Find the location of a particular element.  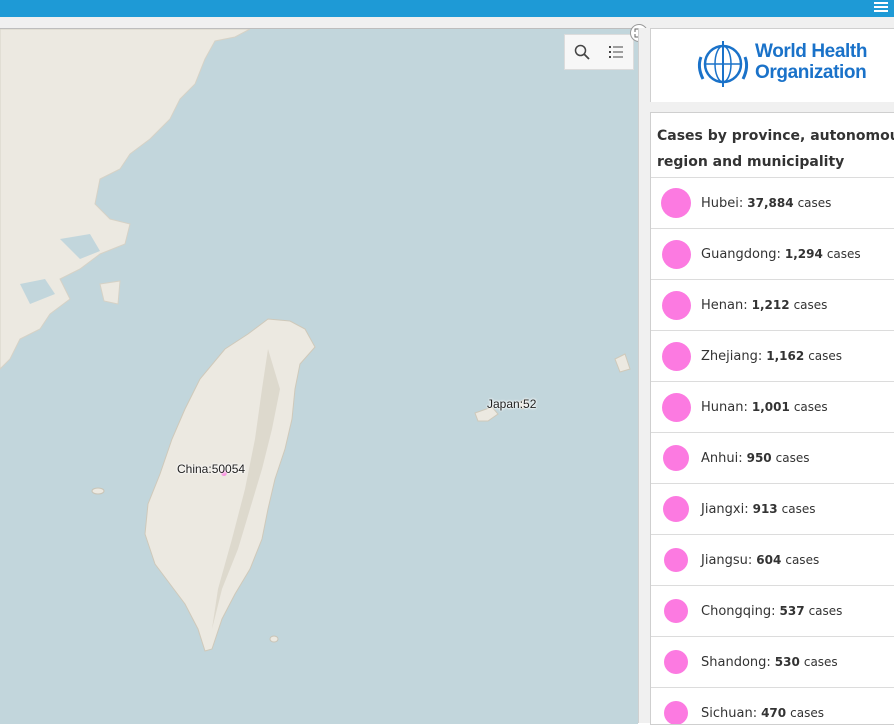

province-name: Anhui: is located at coordinates (722, 458).